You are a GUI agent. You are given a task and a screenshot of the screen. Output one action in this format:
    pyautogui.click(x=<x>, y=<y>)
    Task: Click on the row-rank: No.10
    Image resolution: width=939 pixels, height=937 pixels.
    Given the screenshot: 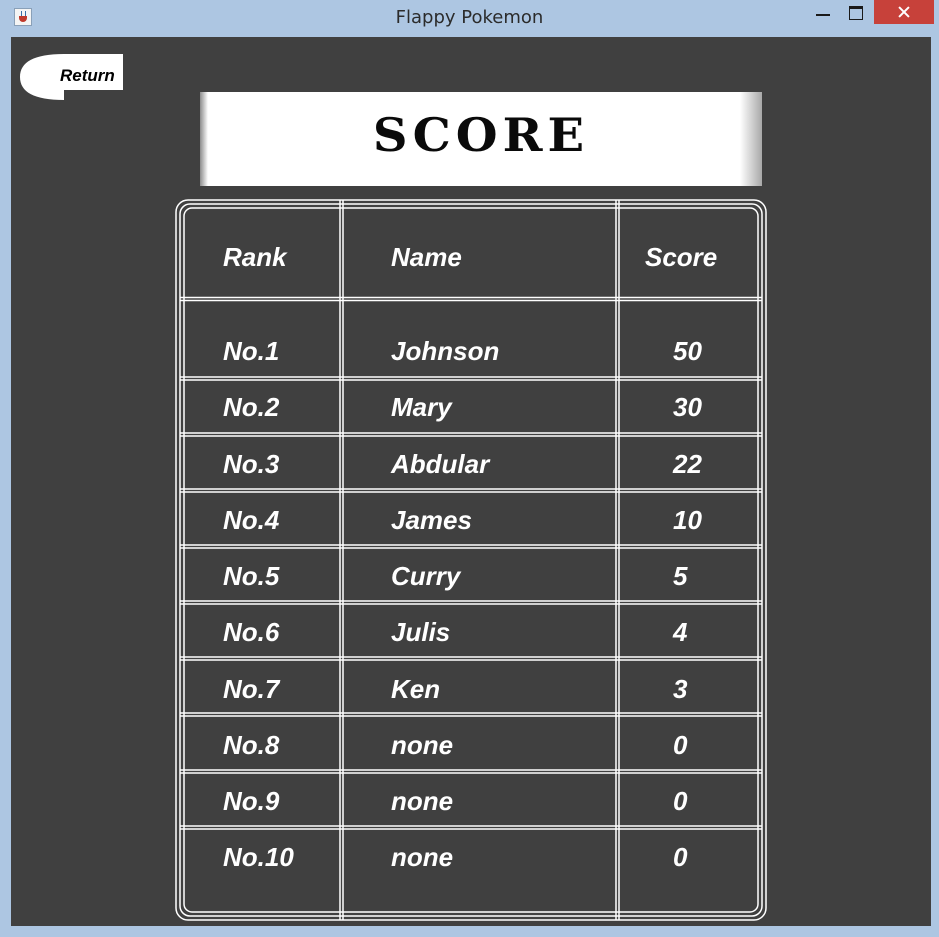 What is the action you would take?
    pyautogui.click(x=258, y=857)
    